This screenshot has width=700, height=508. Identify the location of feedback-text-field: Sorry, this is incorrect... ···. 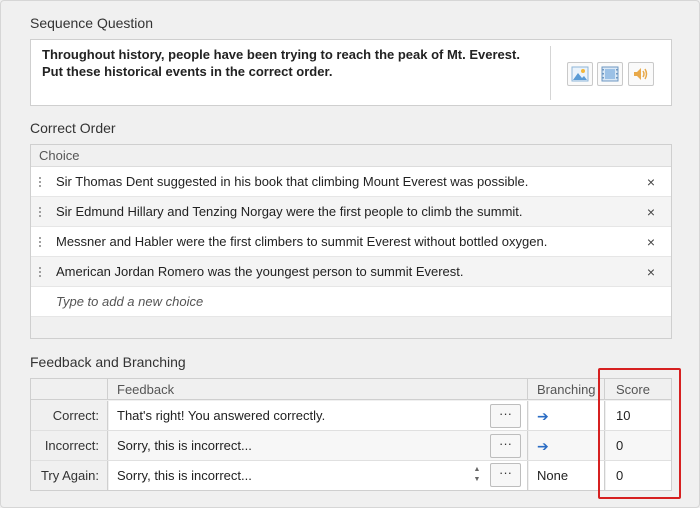
(318, 445).